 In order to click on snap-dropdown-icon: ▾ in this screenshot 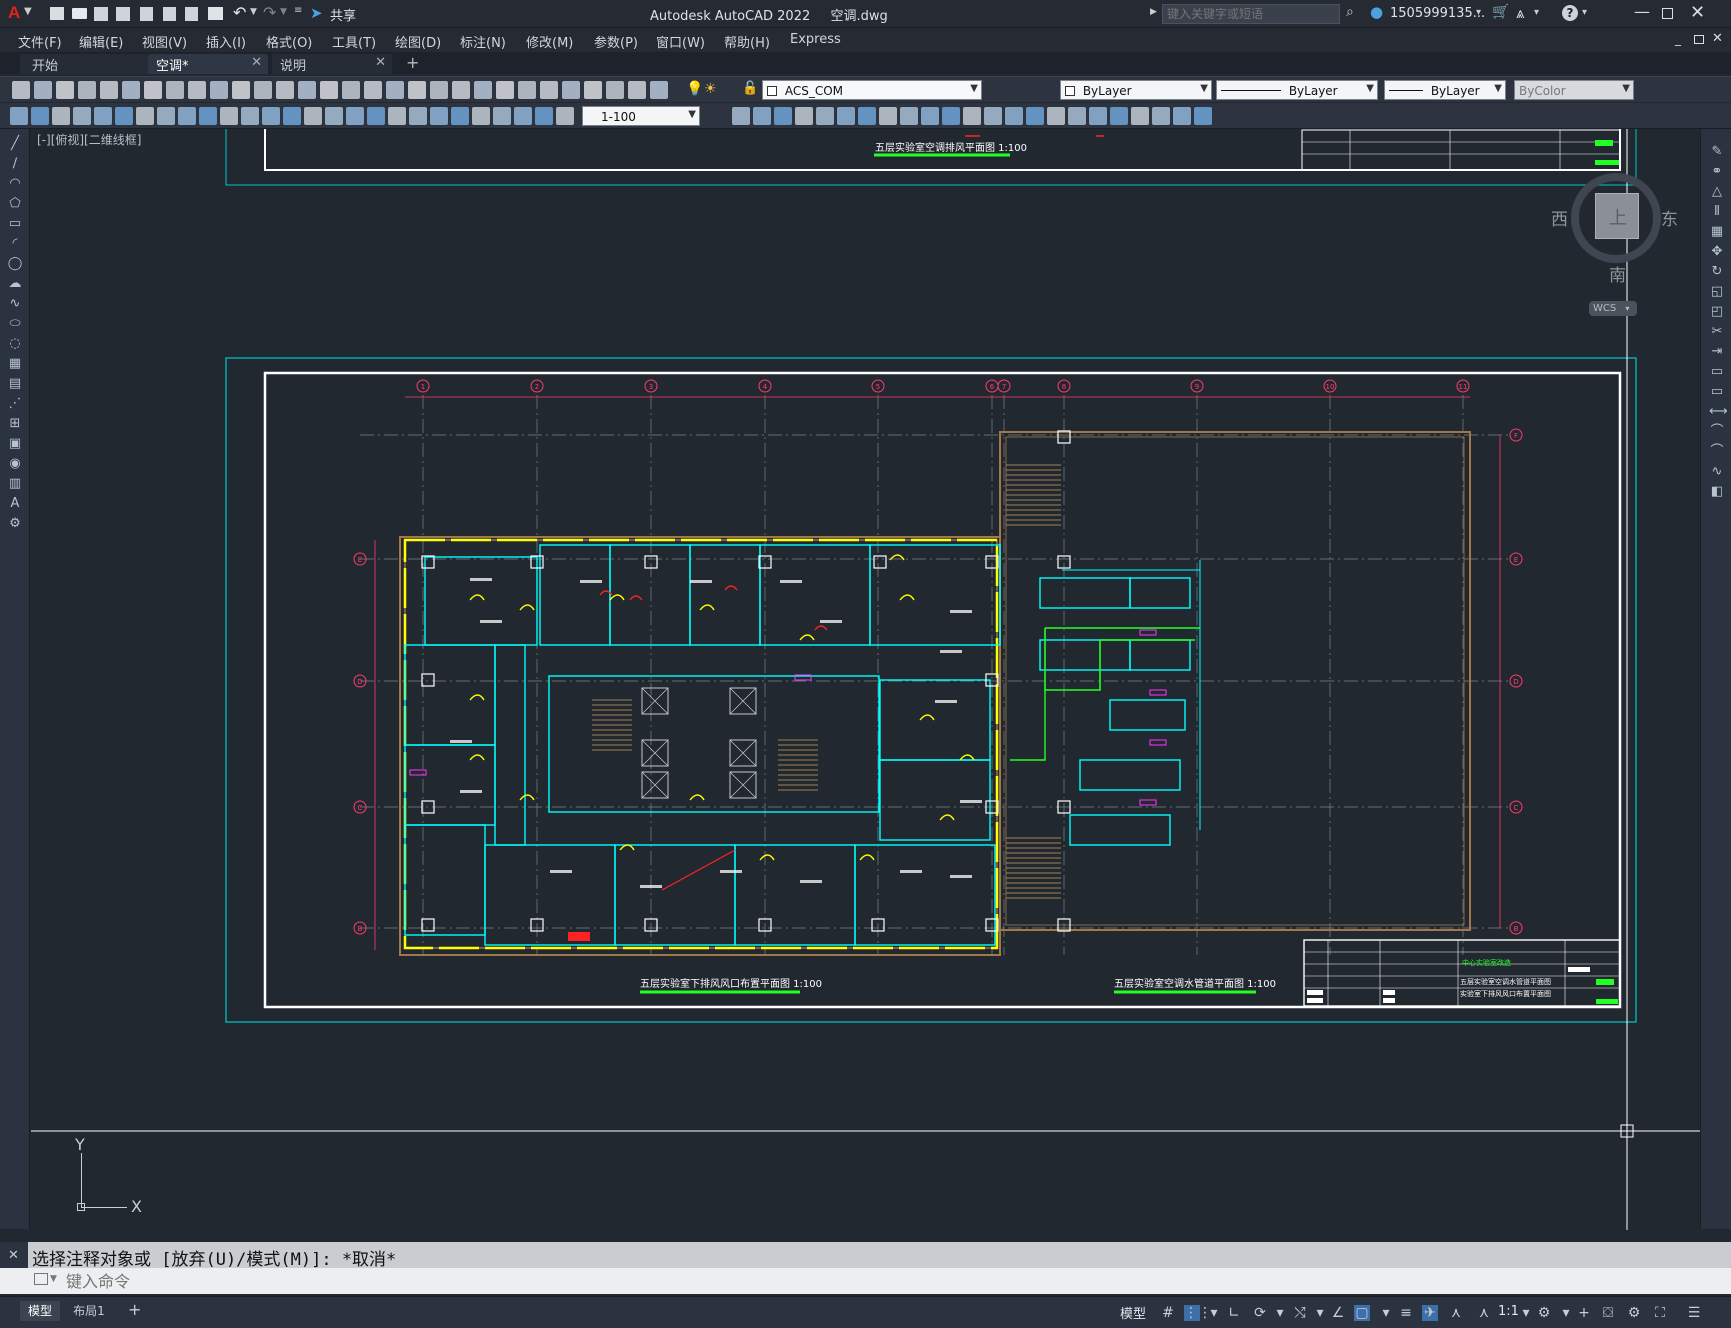, I will do `click(1214, 1313)`.